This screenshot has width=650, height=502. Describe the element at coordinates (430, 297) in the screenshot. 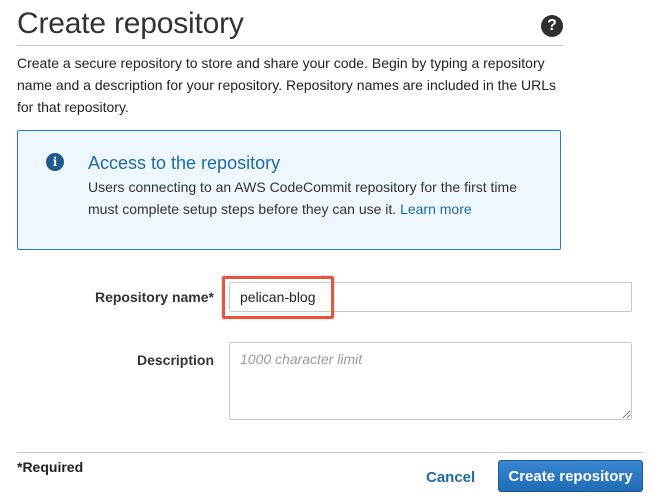

I see `repository-name-input` at that location.